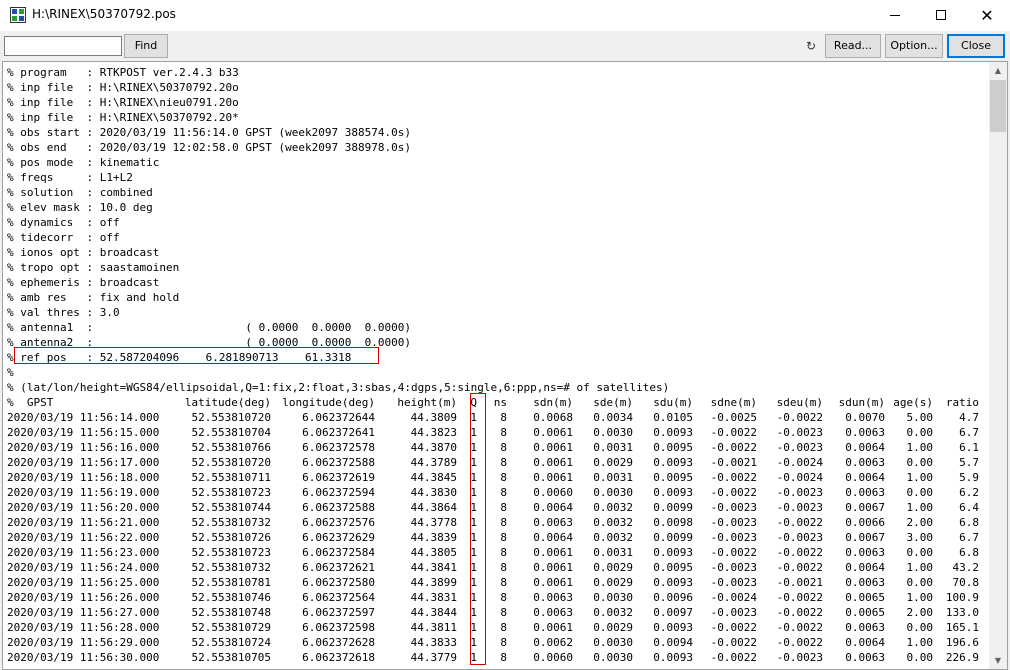 Image resolution: width=1010 pixels, height=670 pixels. Describe the element at coordinates (941, 15) in the screenshot. I see `maximize-button` at that location.